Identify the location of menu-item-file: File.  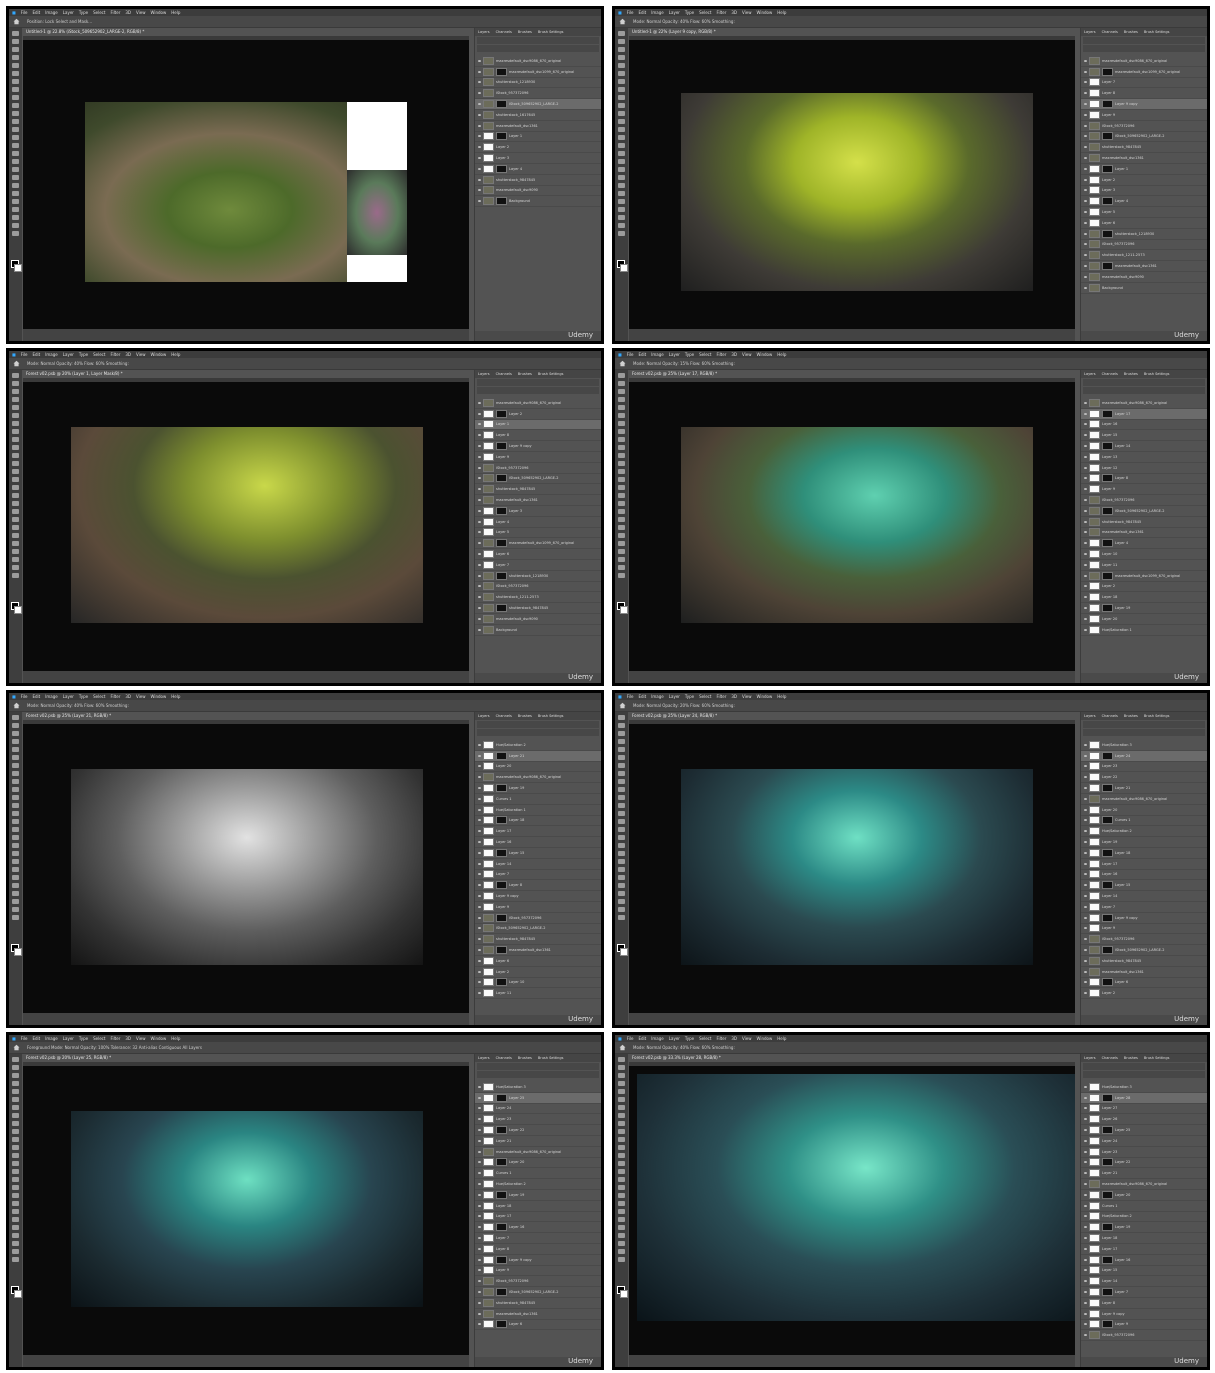
(24, 12).